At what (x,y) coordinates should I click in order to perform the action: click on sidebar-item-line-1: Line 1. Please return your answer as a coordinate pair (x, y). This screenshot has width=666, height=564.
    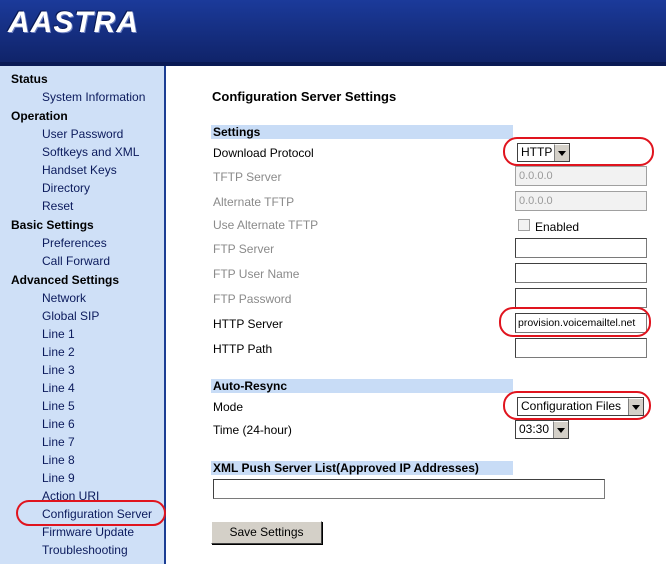
    Looking at the image, I should click on (58, 334).